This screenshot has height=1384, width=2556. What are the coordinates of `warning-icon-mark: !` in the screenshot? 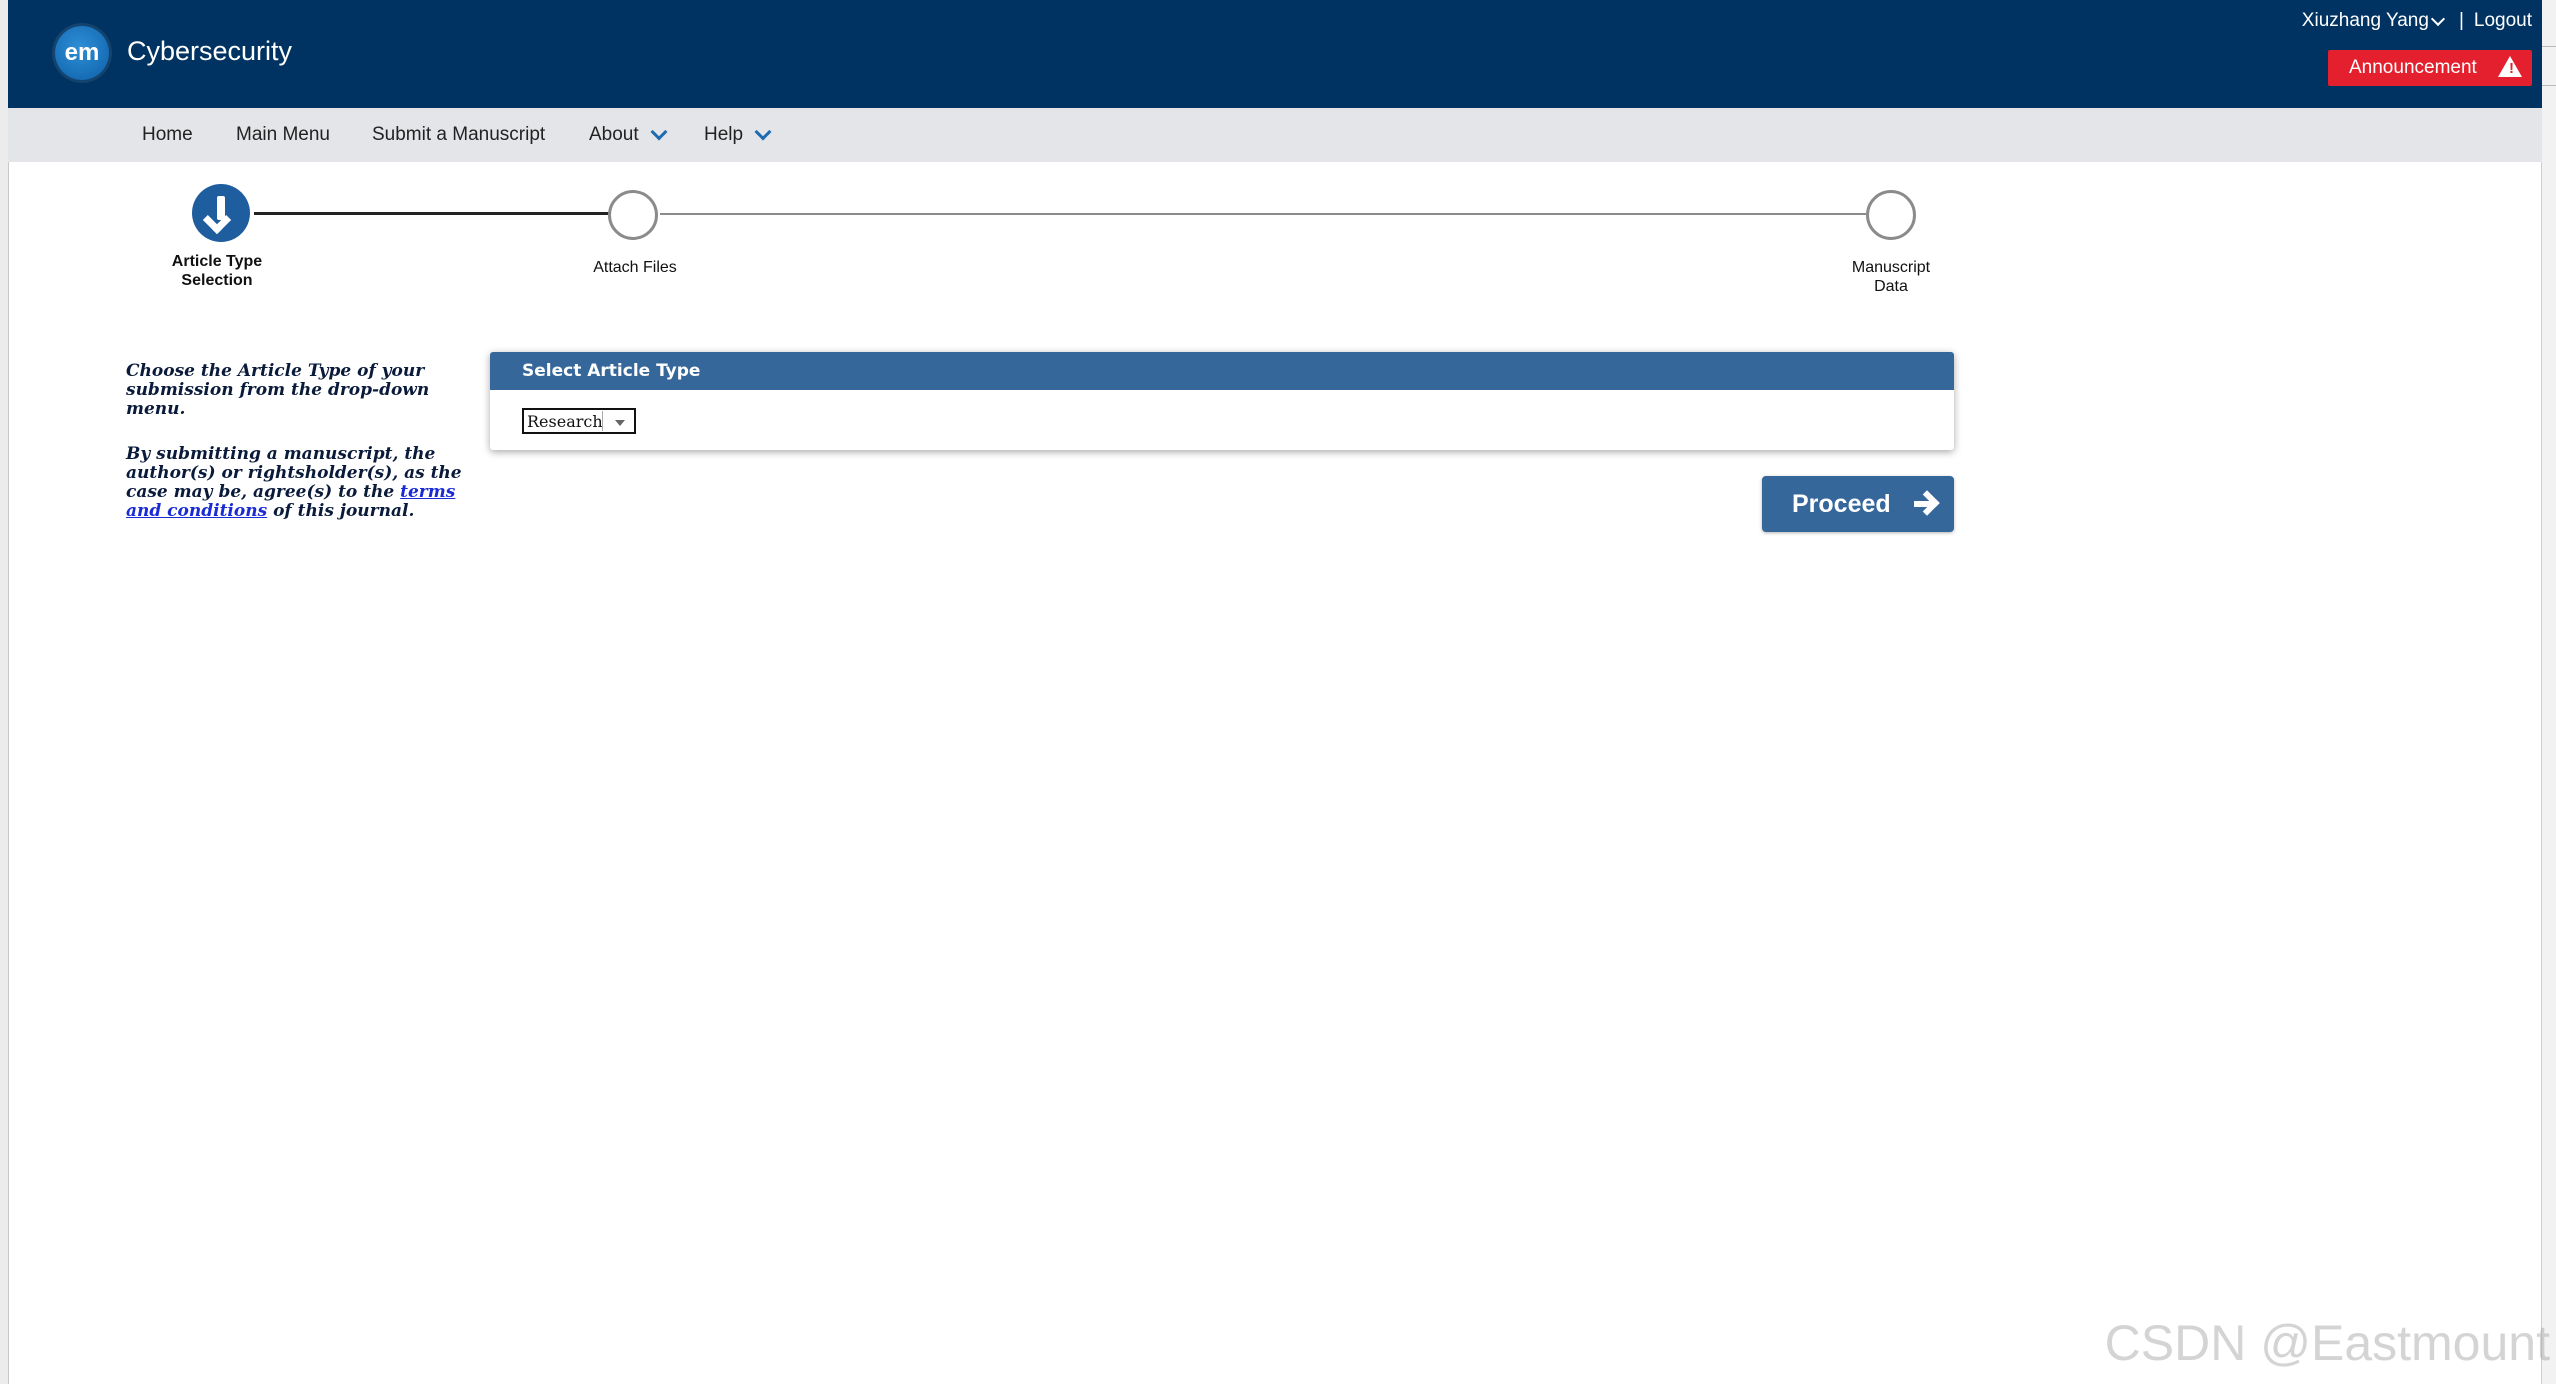 It's located at (2511, 68).